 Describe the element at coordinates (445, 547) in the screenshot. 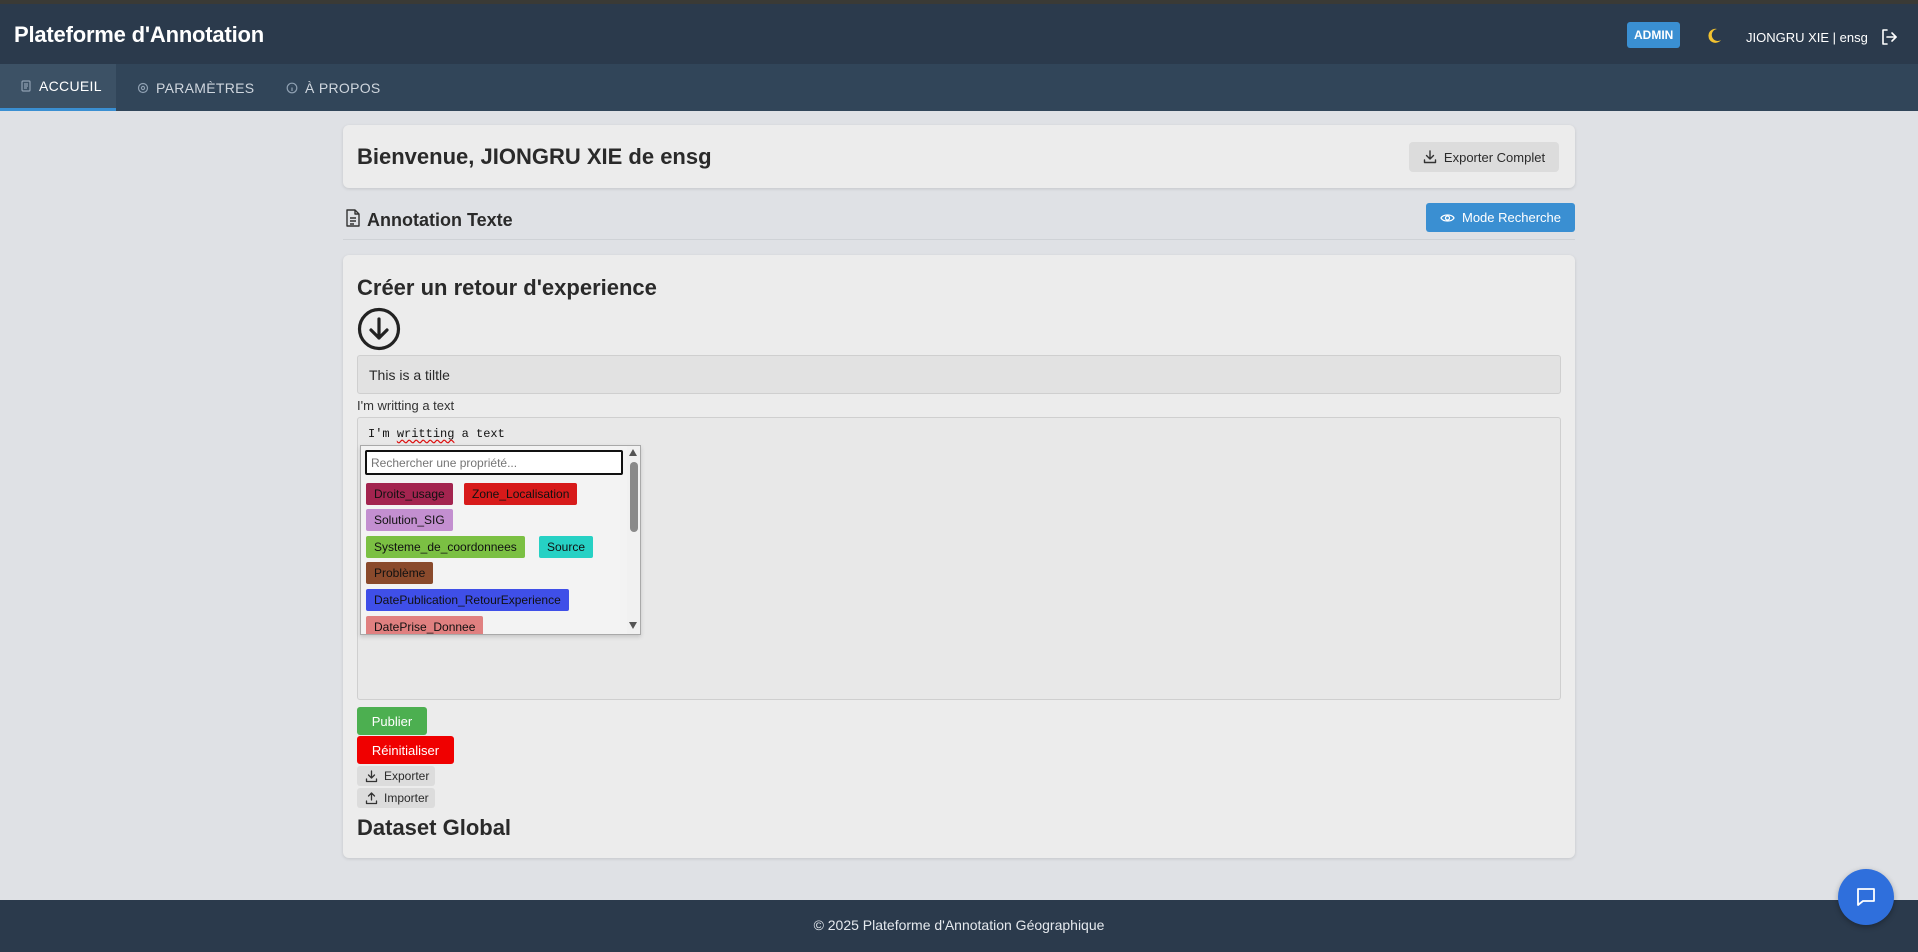

I see `tag-systeme-de-coordonnees: Systeme_de_coordonnees` at that location.